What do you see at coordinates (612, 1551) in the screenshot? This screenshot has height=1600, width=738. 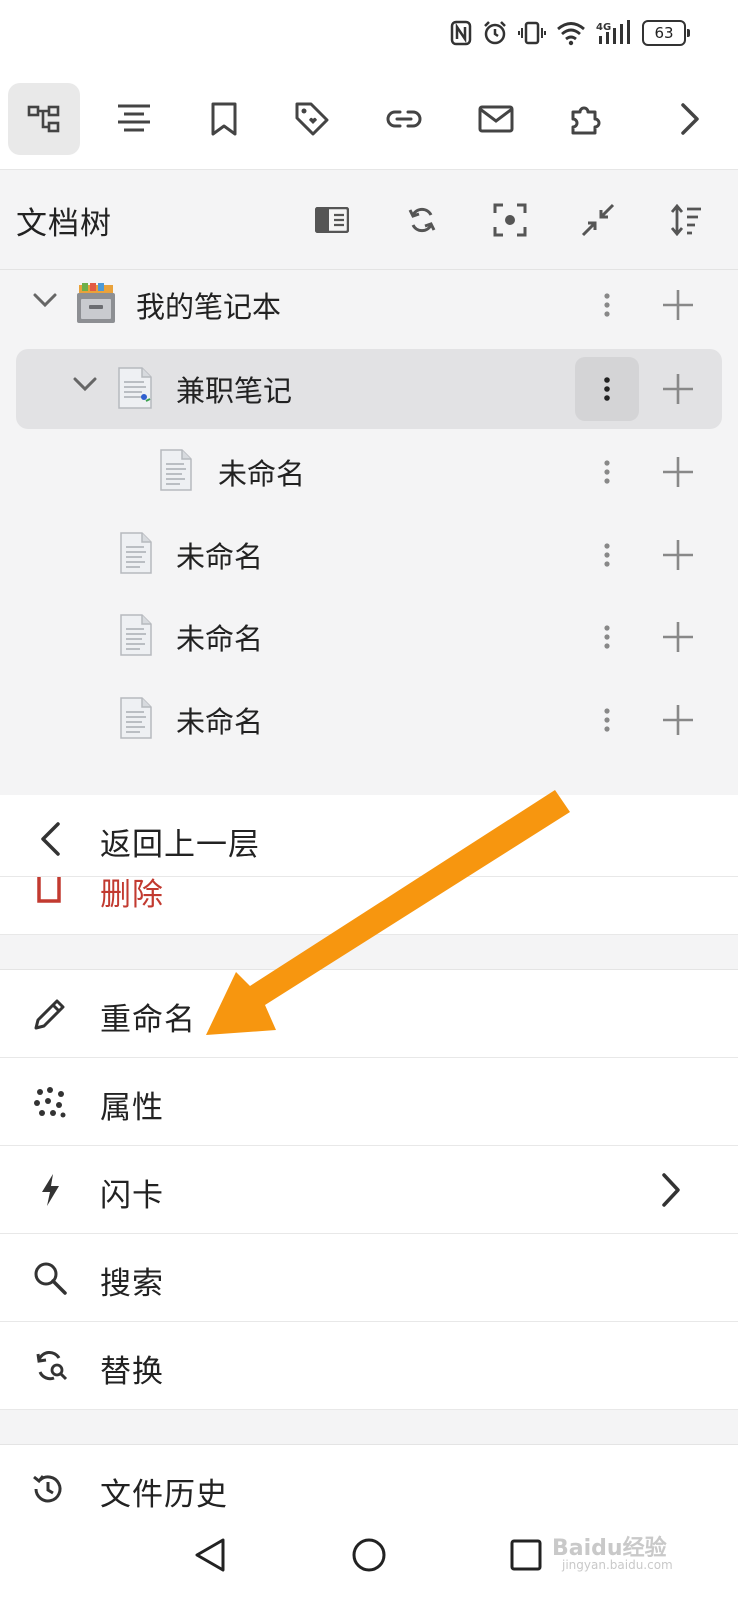 I see `watermark: Baidu经验 jingyan.baidu.com` at bounding box center [612, 1551].